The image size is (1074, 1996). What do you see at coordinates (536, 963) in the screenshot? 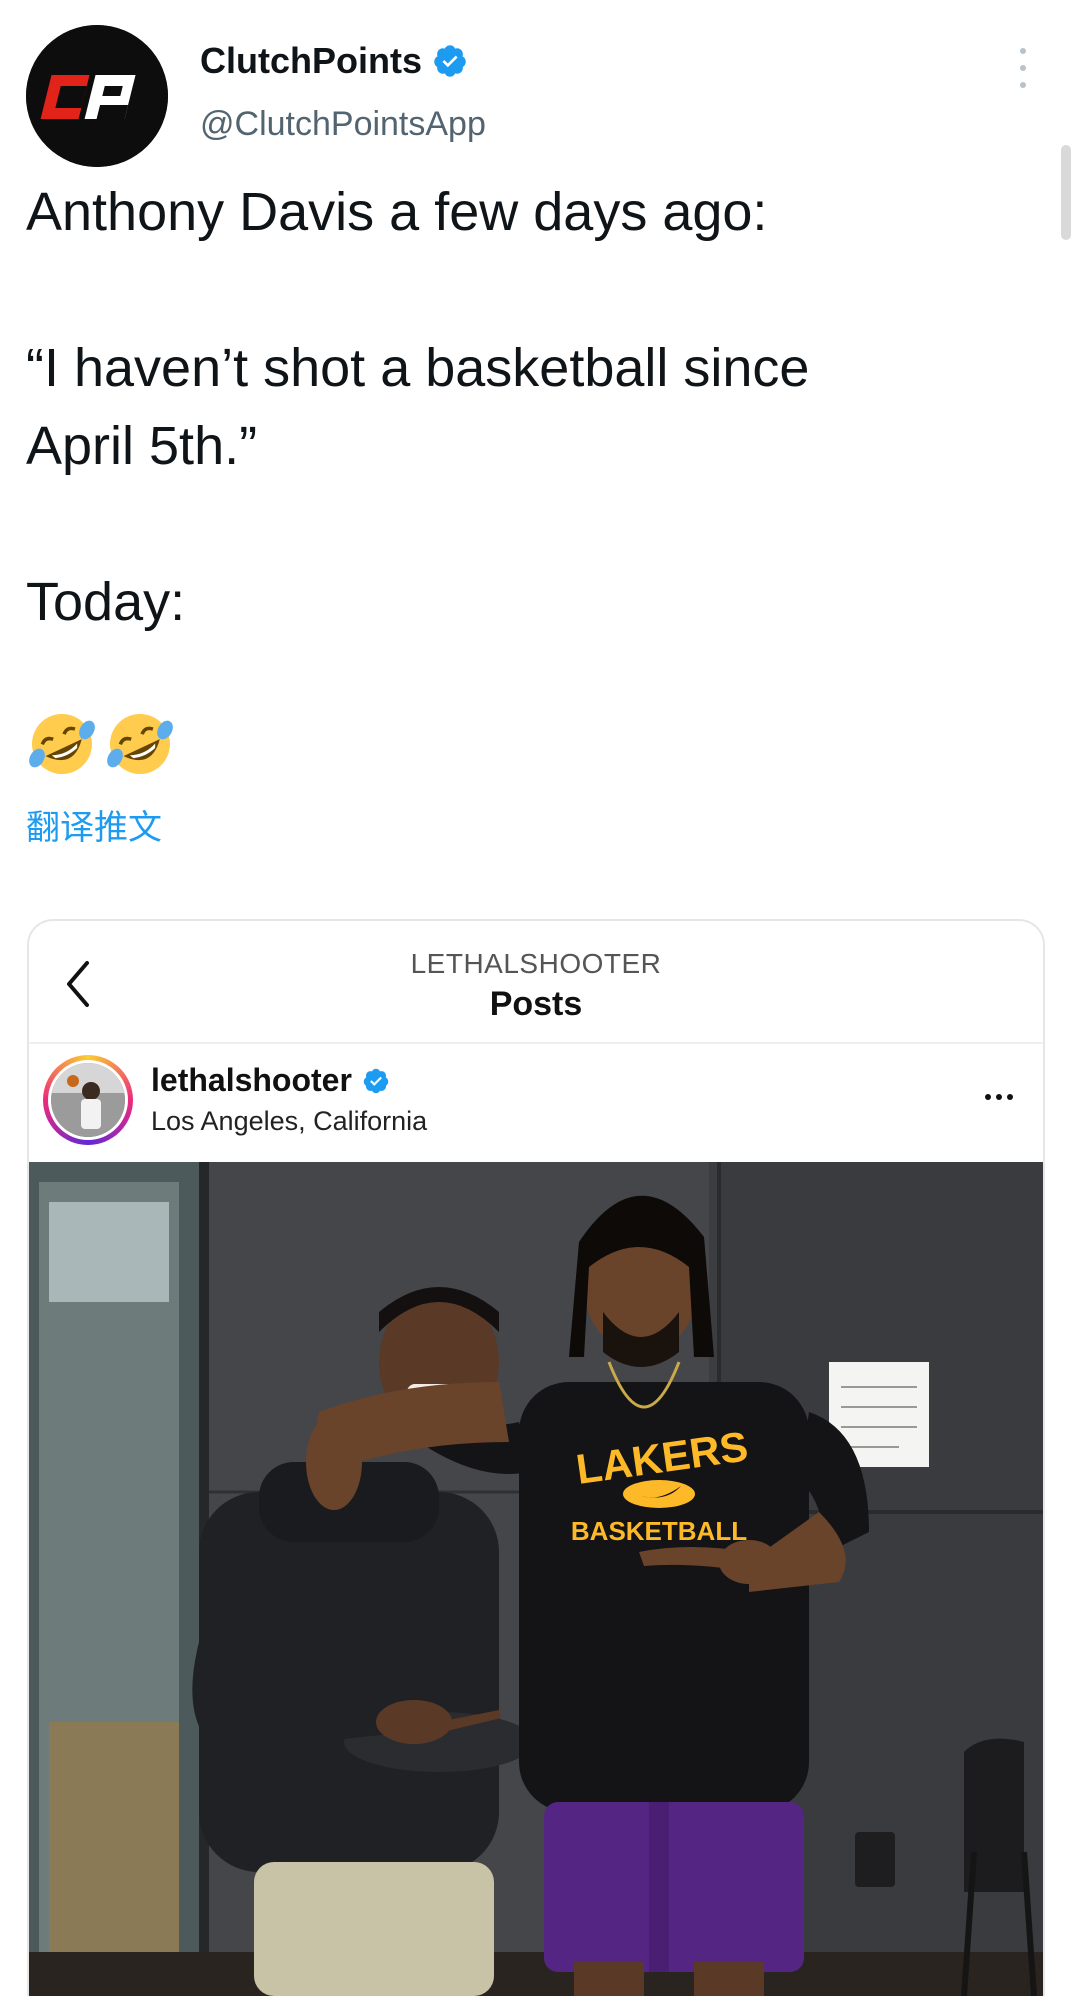
I see `instagram-header-username: LETHALSHOOTER` at bounding box center [536, 963].